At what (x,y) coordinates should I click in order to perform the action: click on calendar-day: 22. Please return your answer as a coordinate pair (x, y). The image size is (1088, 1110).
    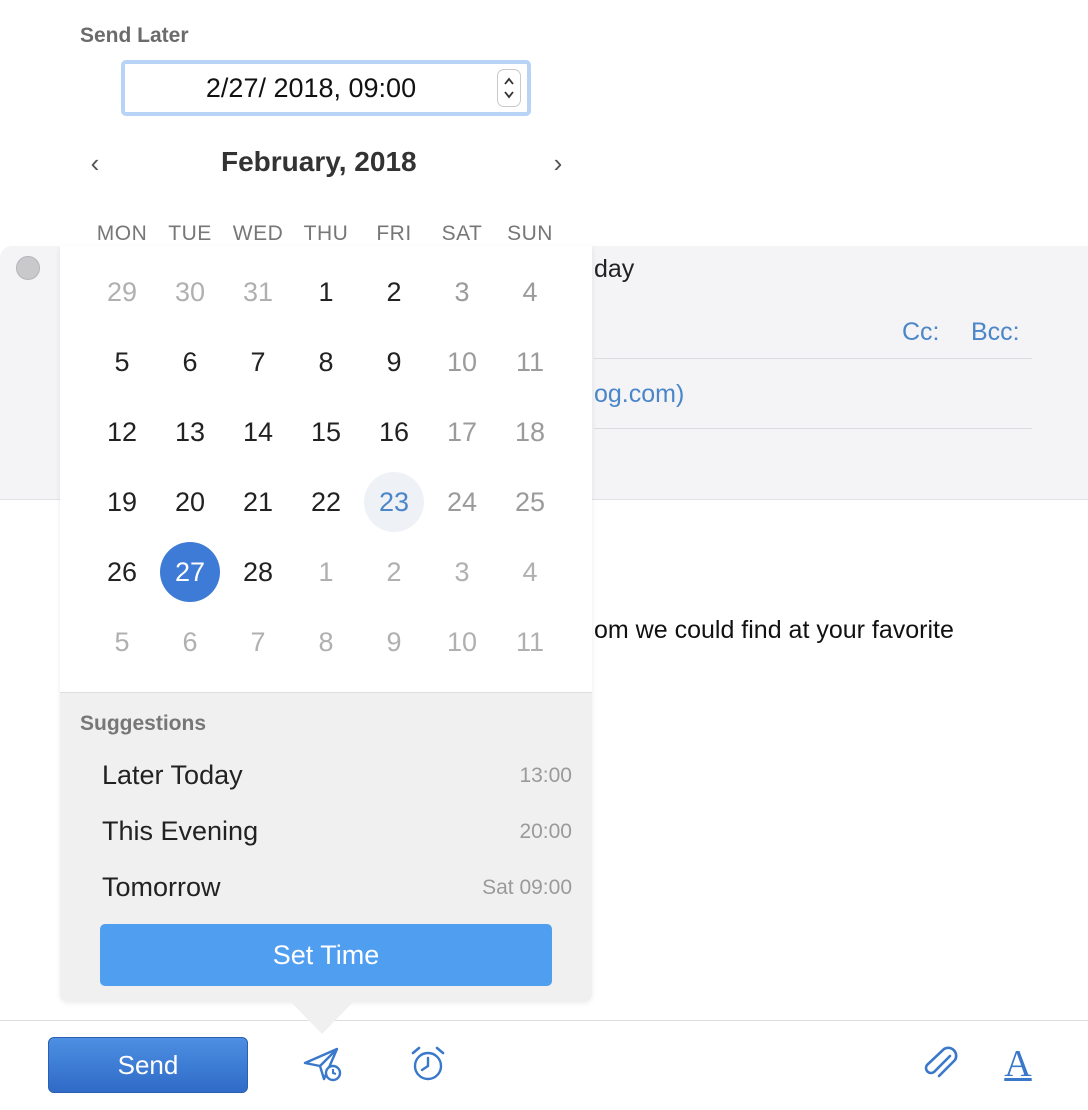
    Looking at the image, I should click on (326, 502).